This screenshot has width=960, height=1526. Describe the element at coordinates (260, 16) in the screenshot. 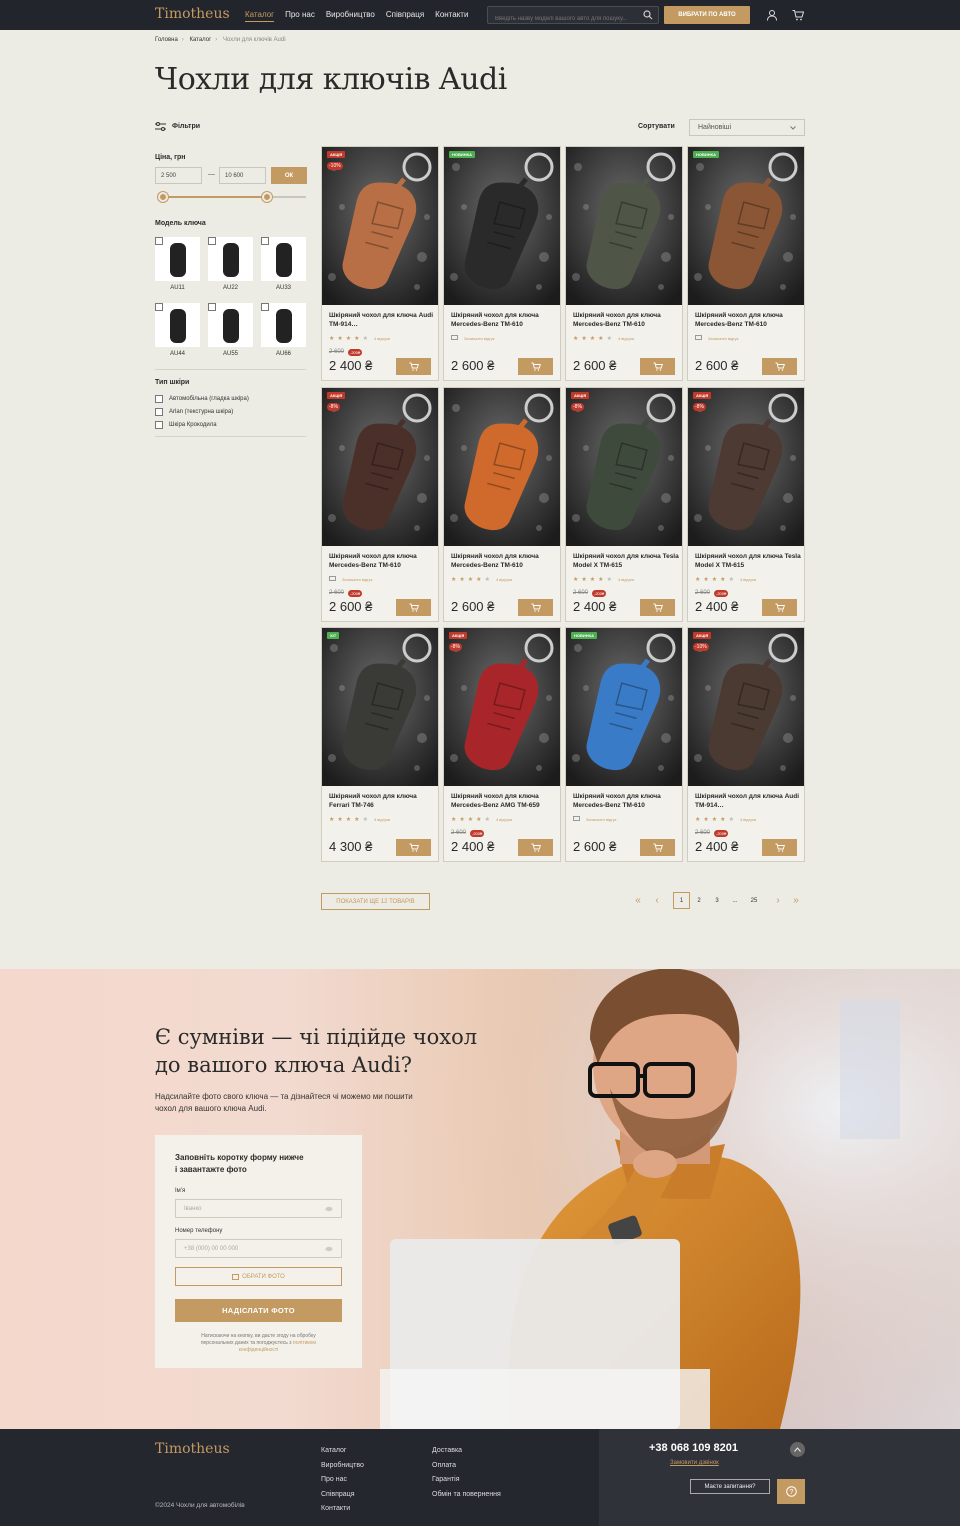

I see `nav-catalog: Каталог` at that location.